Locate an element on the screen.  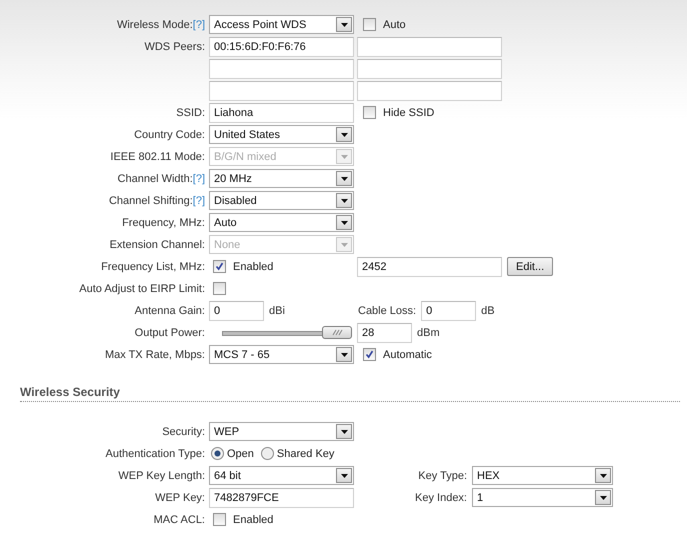
radio-label: Shared Key is located at coordinates (305, 454).